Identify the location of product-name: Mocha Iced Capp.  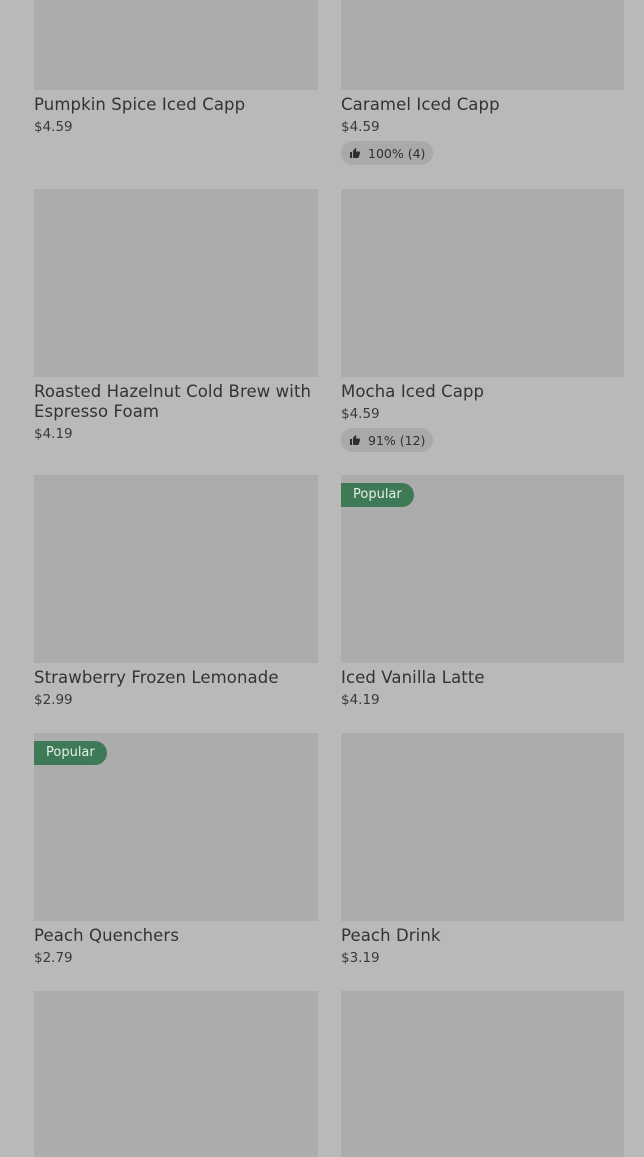
(413, 391).